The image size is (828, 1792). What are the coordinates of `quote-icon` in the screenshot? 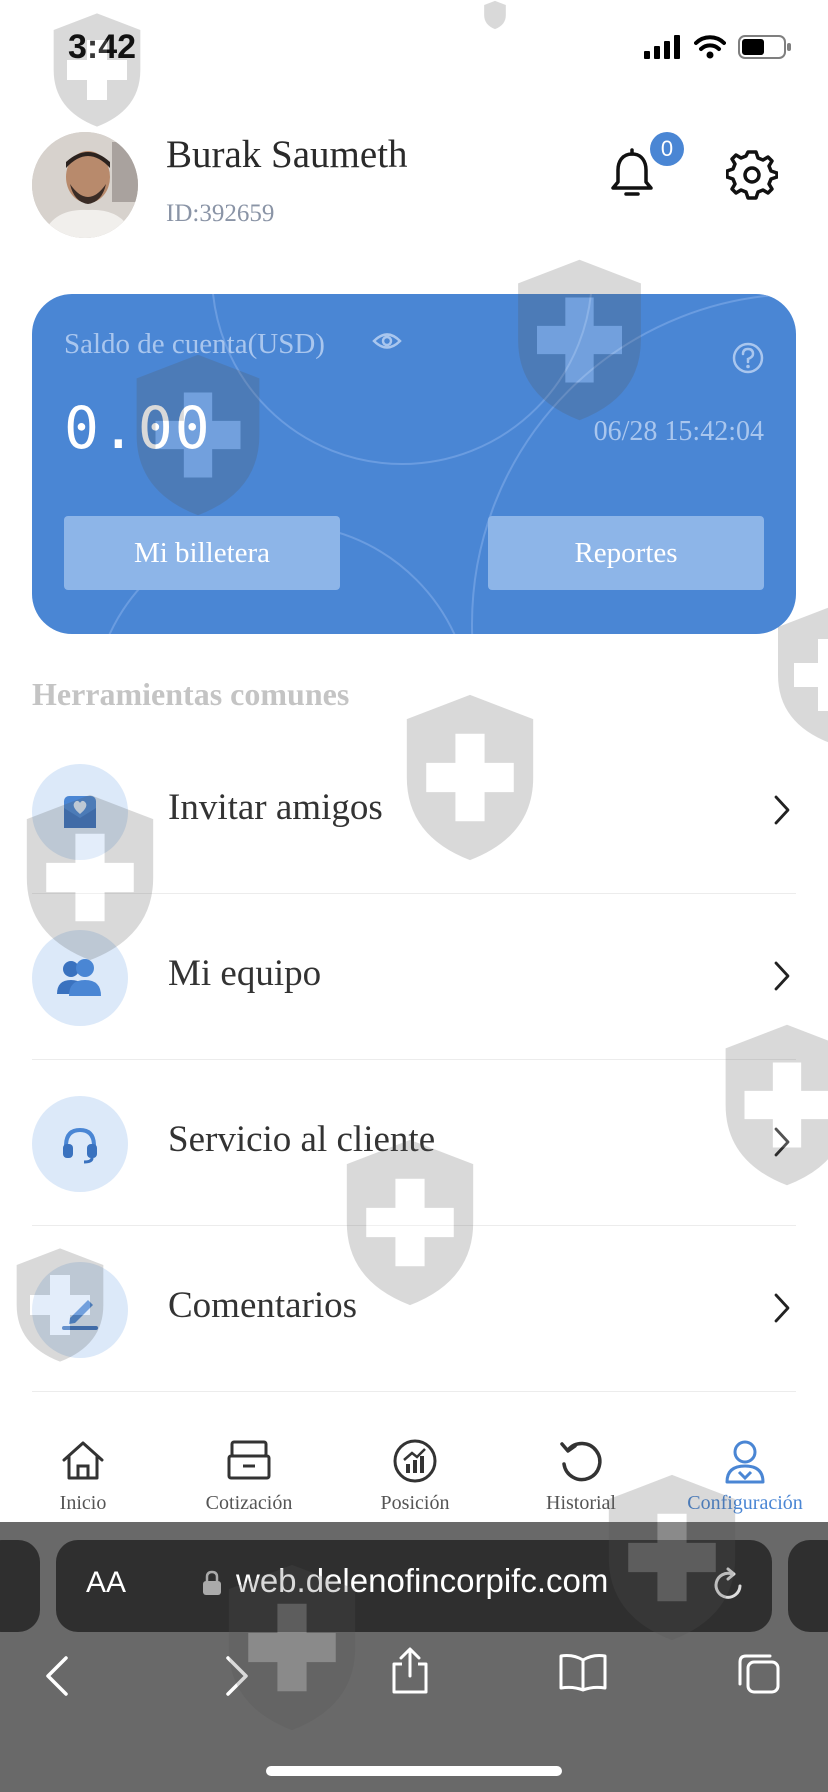 It's located at (249, 1460).